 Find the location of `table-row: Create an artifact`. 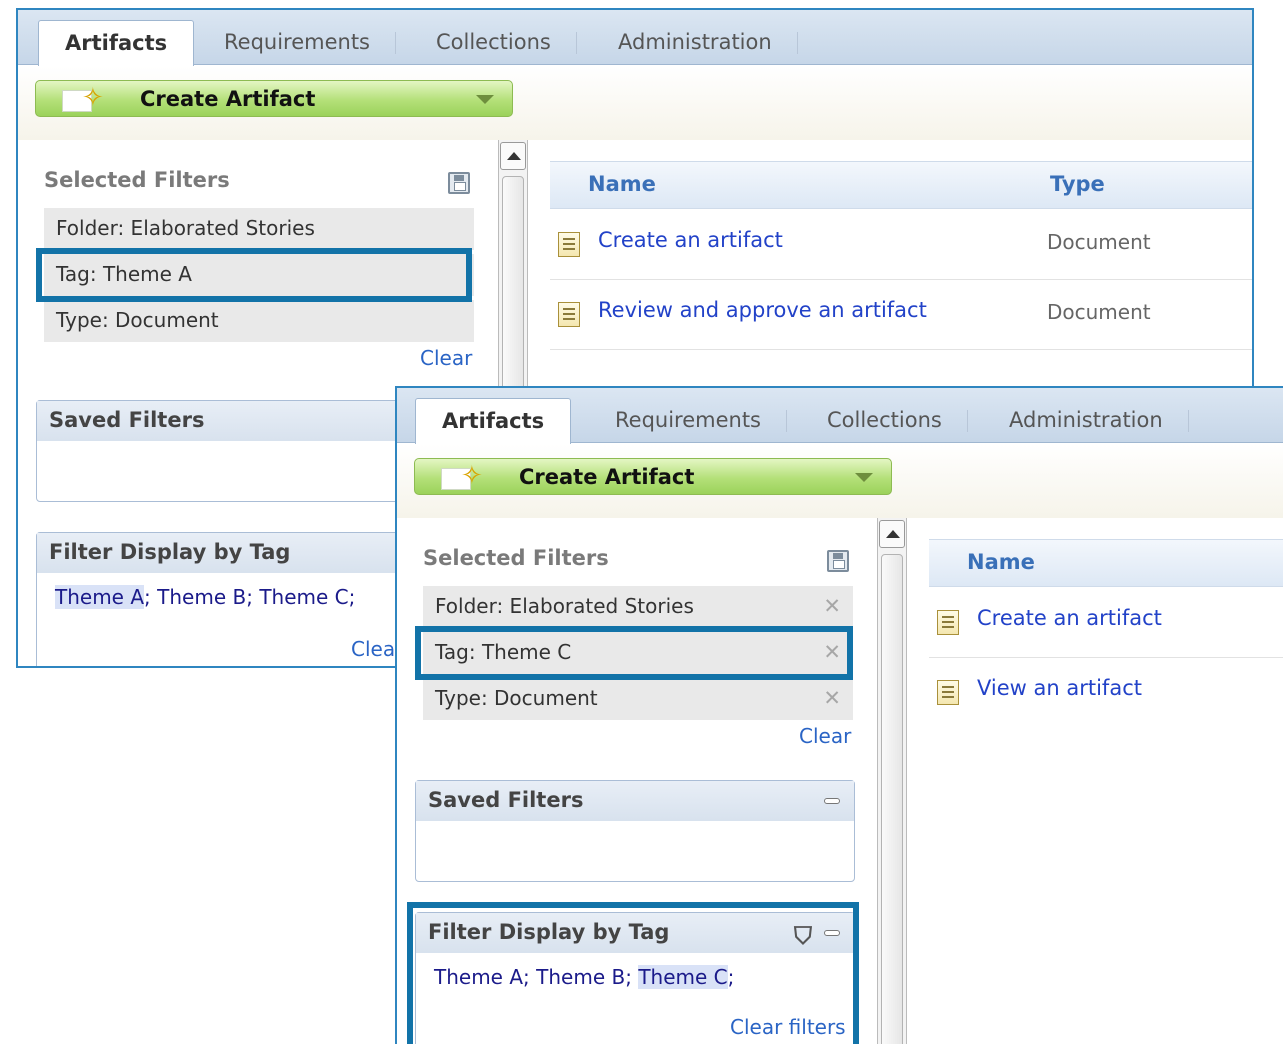

table-row: Create an artifact is located at coordinates (1106, 623).